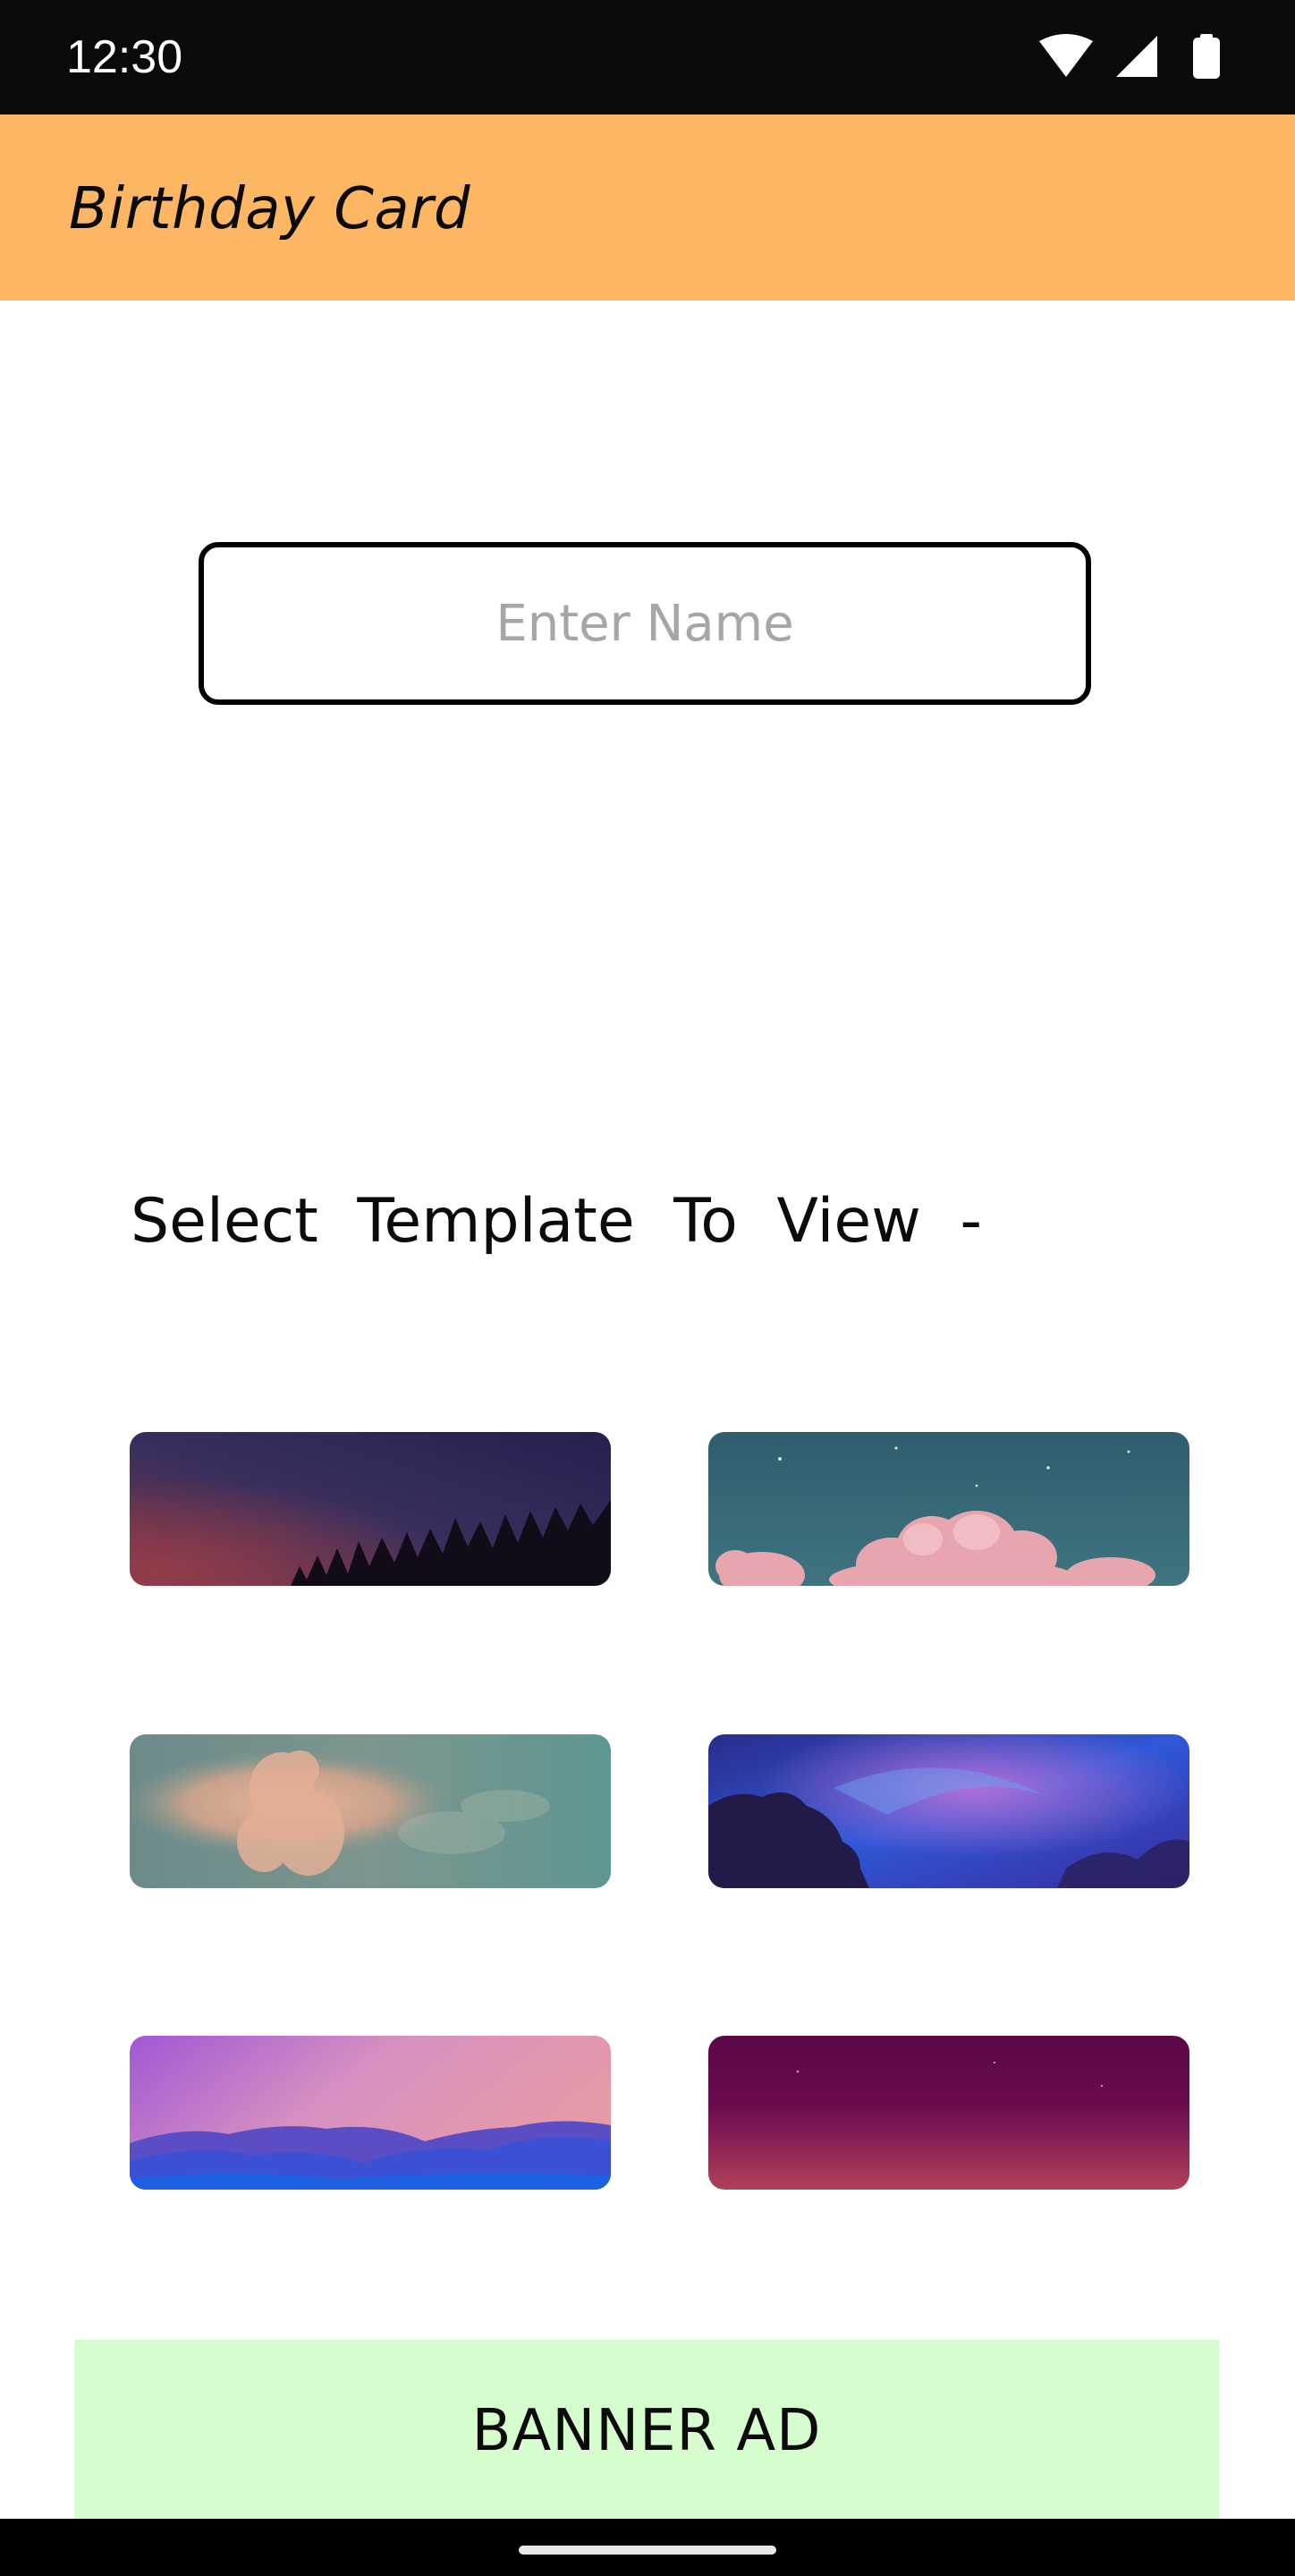 Image resolution: width=1295 pixels, height=2576 pixels. Describe the element at coordinates (645, 623) in the screenshot. I see `name-input` at that location.